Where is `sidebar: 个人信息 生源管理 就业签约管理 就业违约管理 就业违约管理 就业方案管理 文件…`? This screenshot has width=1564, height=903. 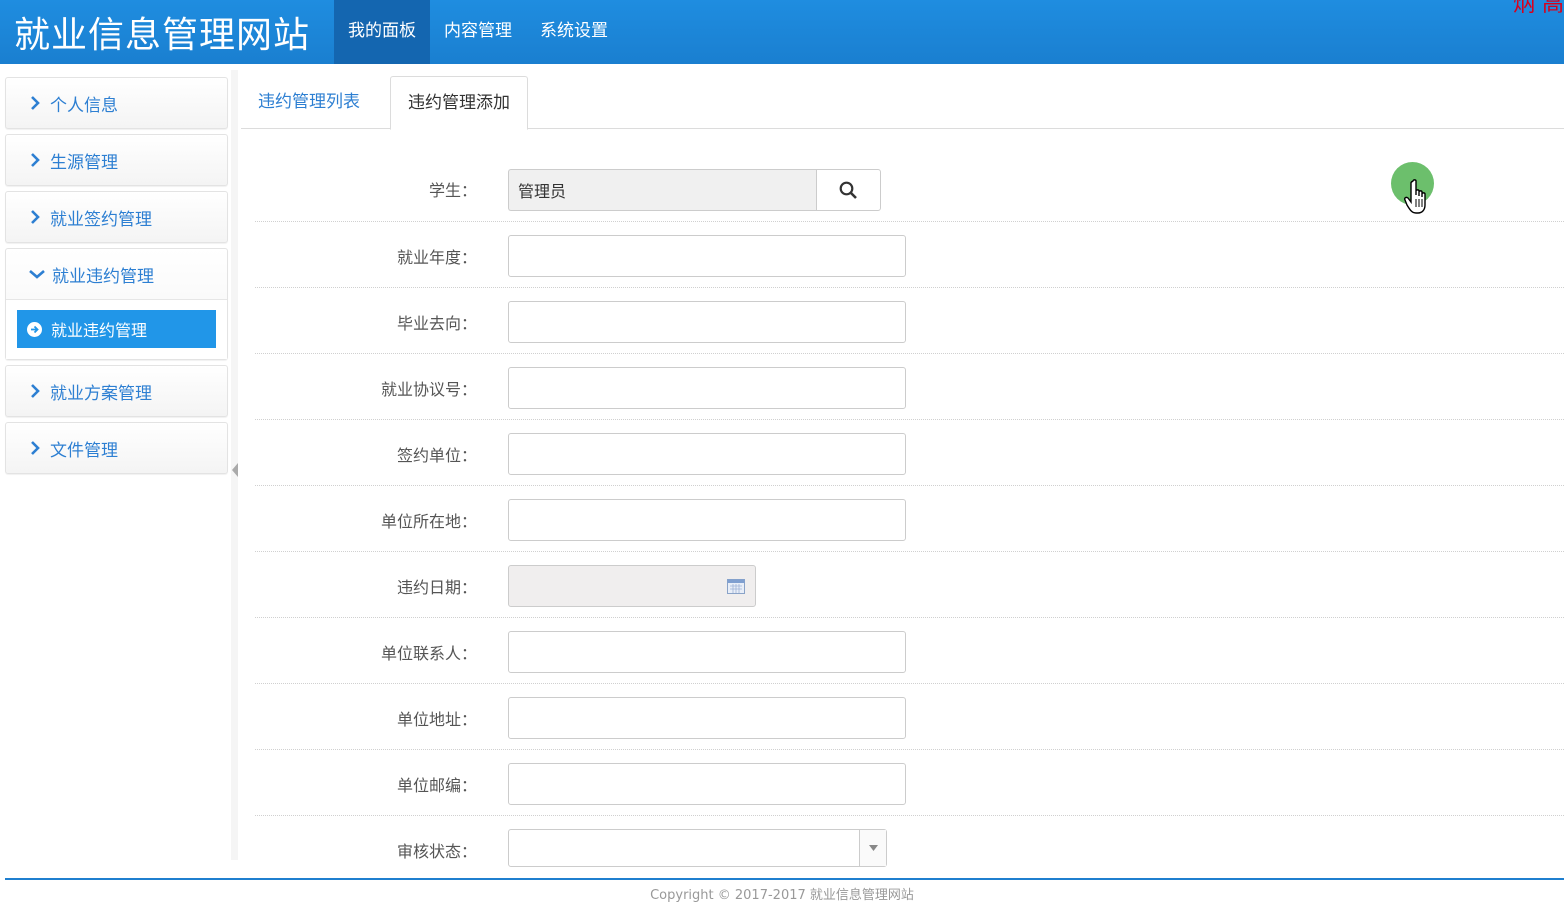
sidebar: 个人信息 生源管理 就业签约管理 就业违约管理 就业违约管理 就业方案管理 文件… is located at coordinates (116, 278).